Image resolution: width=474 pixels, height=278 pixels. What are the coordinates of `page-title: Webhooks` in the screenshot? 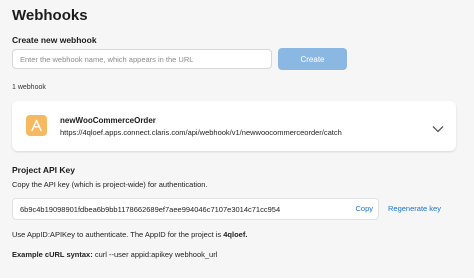 It's located at (50, 15).